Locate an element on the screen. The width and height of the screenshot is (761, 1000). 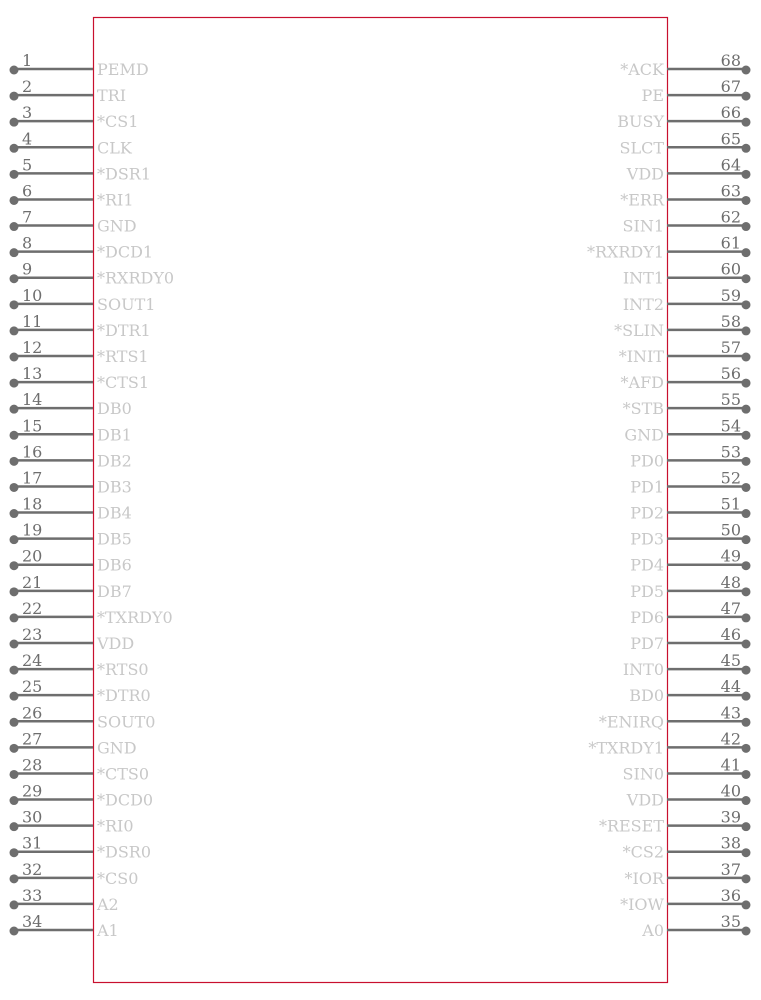
pin-number: 29 is located at coordinates (32, 791).